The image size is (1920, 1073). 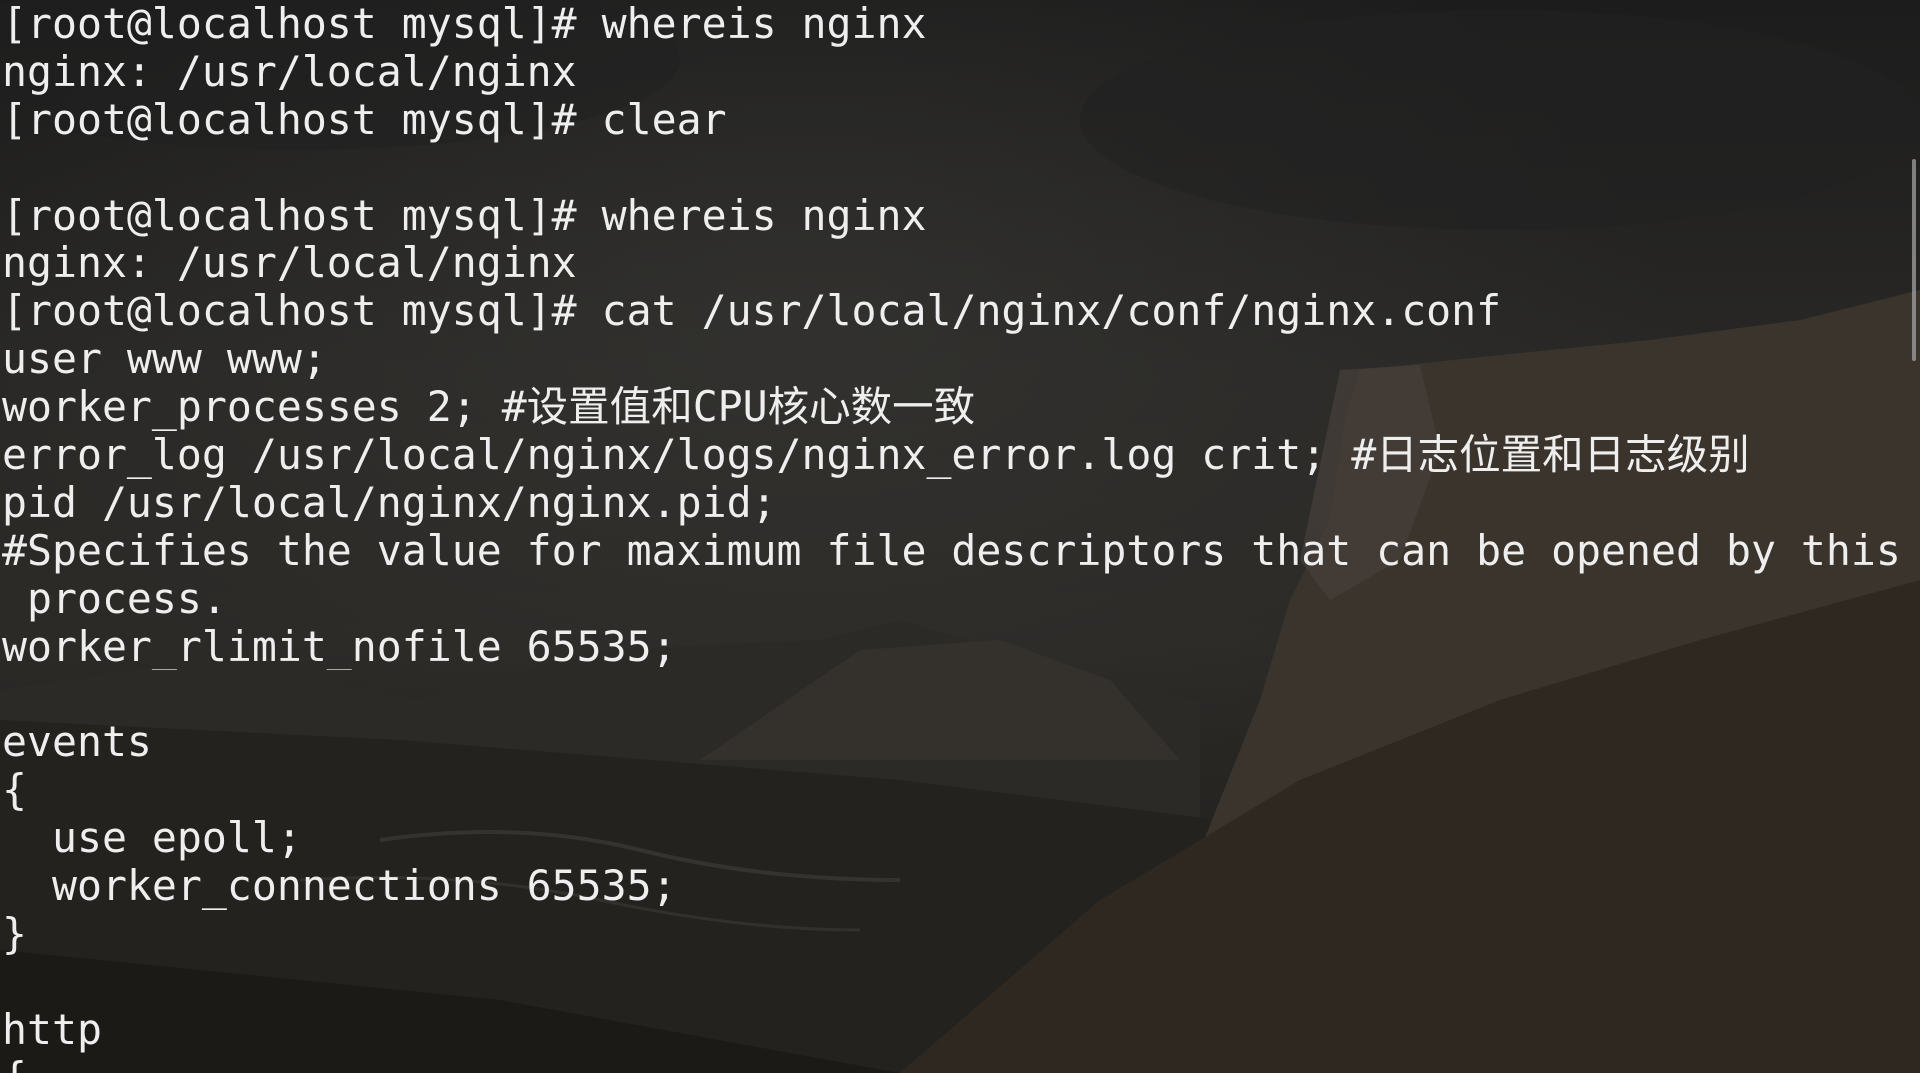 I want to click on command-line: [root@localhost mysql]# clear, so click(x=955, y=120).